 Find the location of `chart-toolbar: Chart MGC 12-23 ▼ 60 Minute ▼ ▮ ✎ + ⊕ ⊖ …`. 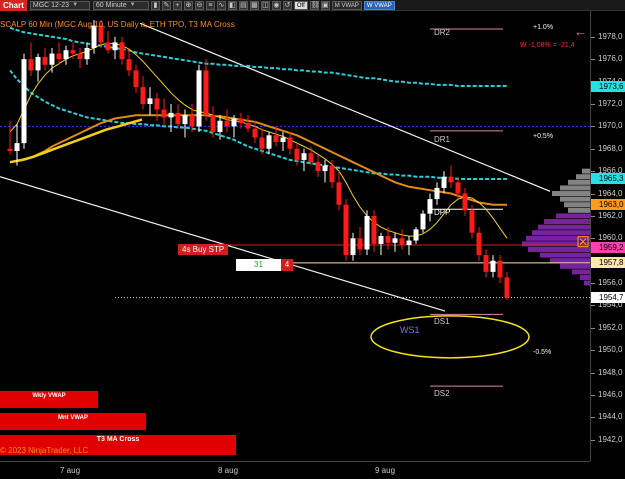

chart-toolbar: Chart MGC 12-23 ▼ 60 Minute ▼ ▮ ✎ + ⊕ ⊖ … is located at coordinates (312, 5).